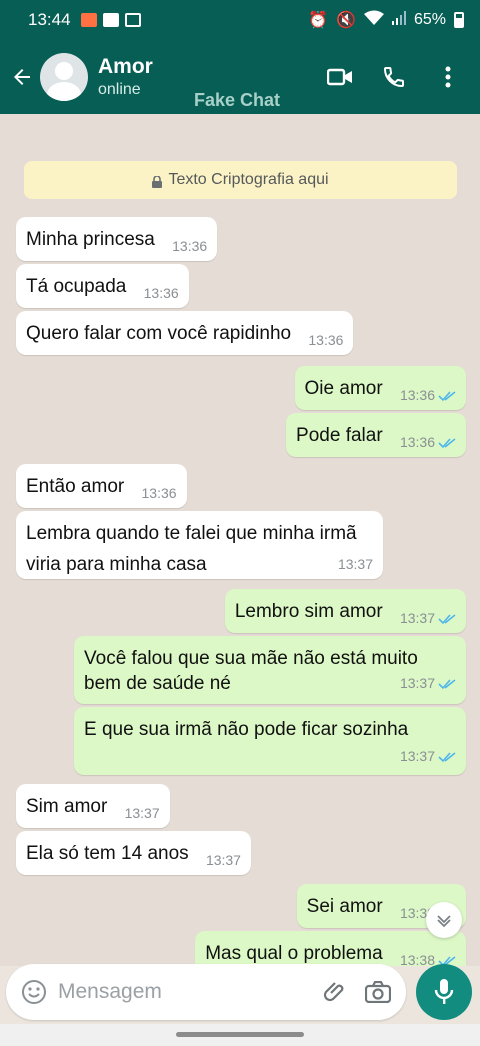 The width and height of the screenshot is (480, 1046). Describe the element at coordinates (110, 20) in the screenshot. I see `folder-icon` at that location.